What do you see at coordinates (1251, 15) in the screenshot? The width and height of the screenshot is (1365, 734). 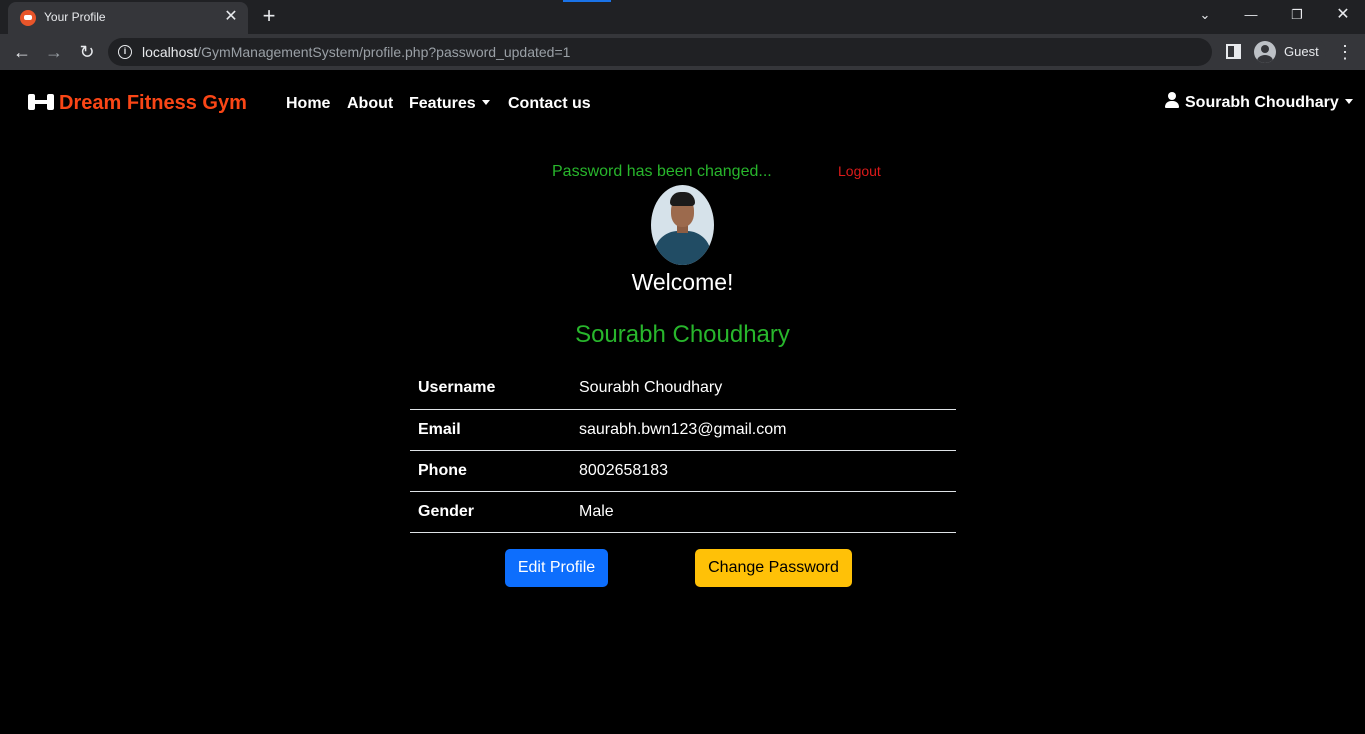 I see `minimize-icon: —` at bounding box center [1251, 15].